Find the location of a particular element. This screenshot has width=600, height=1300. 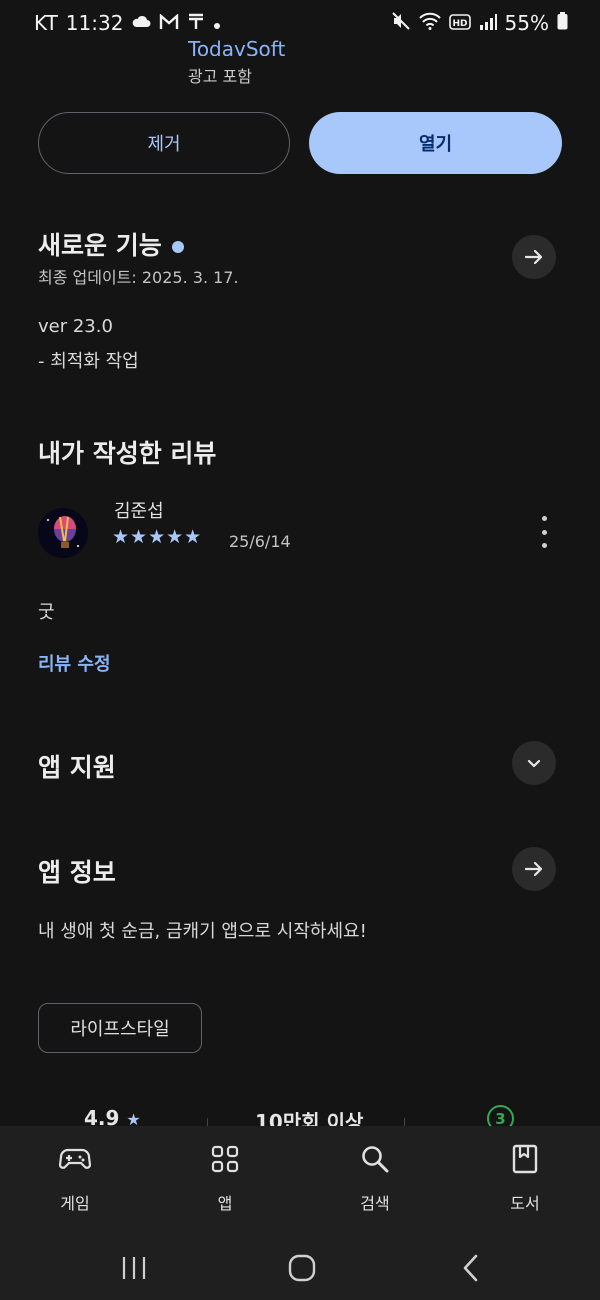

rating-value: 4.9 is located at coordinates (102, 1117).